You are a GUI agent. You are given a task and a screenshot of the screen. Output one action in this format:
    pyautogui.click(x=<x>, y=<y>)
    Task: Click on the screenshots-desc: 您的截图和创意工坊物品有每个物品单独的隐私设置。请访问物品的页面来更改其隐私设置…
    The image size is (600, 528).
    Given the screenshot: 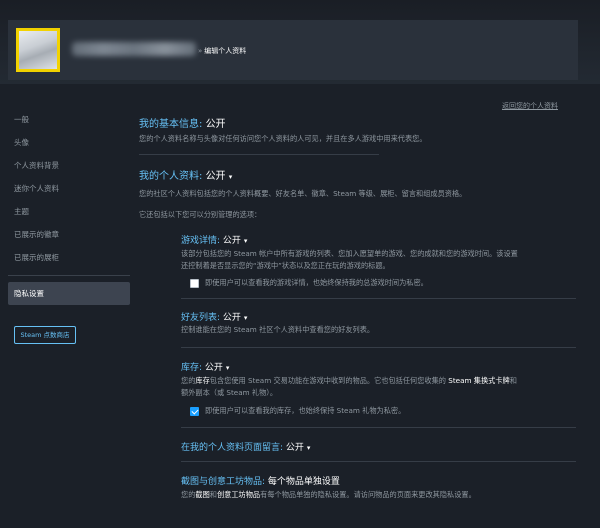 What is the action you would take?
    pyautogui.click(x=378, y=495)
    